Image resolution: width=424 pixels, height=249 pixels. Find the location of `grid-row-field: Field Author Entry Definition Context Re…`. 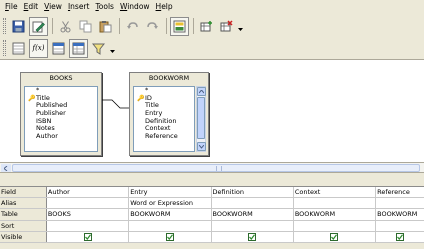

grid-row-field: Field Author Entry Definition Context Re… is located at coordinates (212, 193).